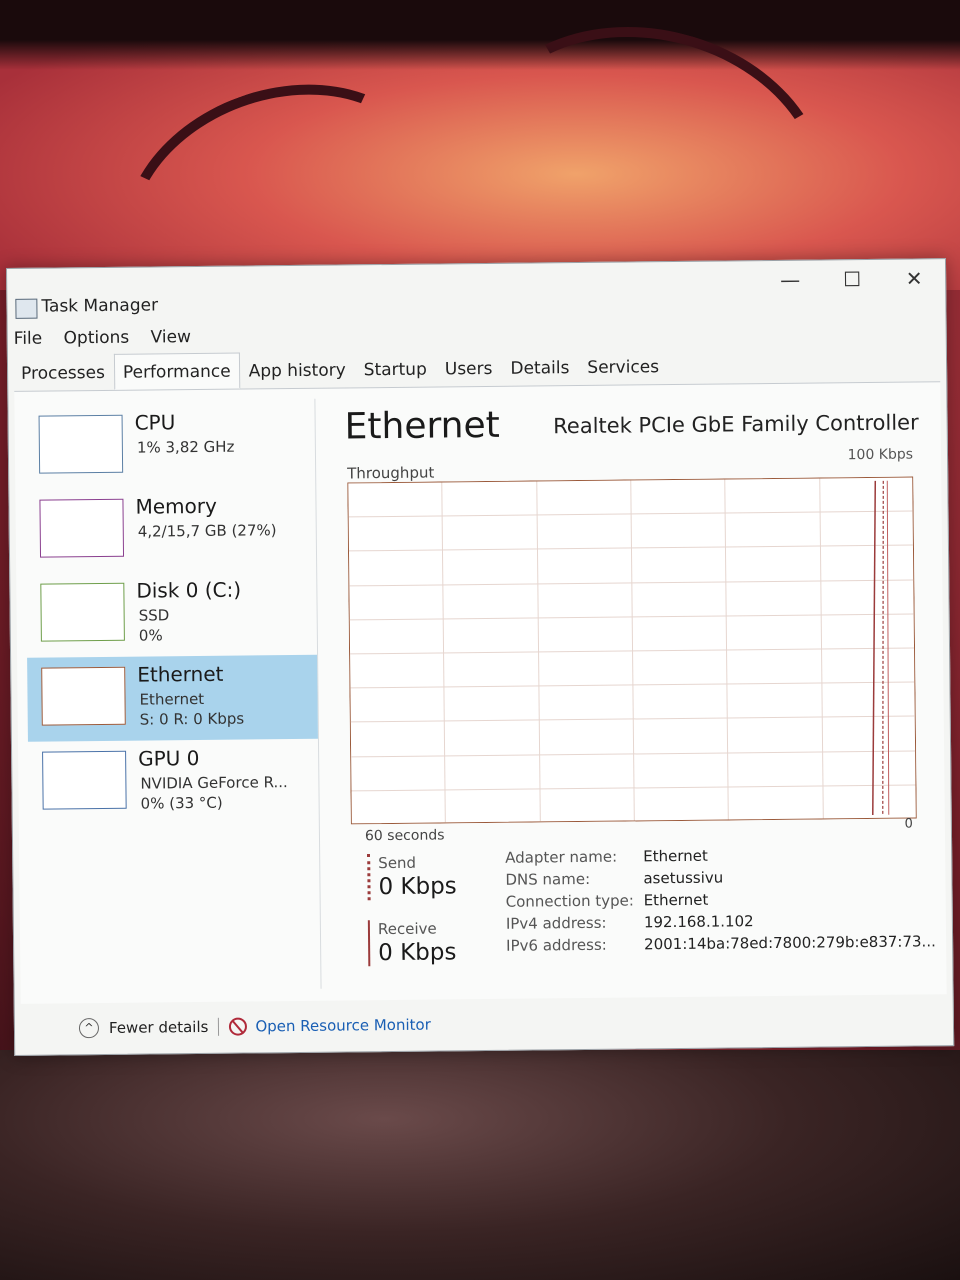 The image size is (960, 1280). What do you see at coordinates (150, 635) in the screenshot?
I see `sidebar-item-detail: 0%` at bounding box center [150, 635].